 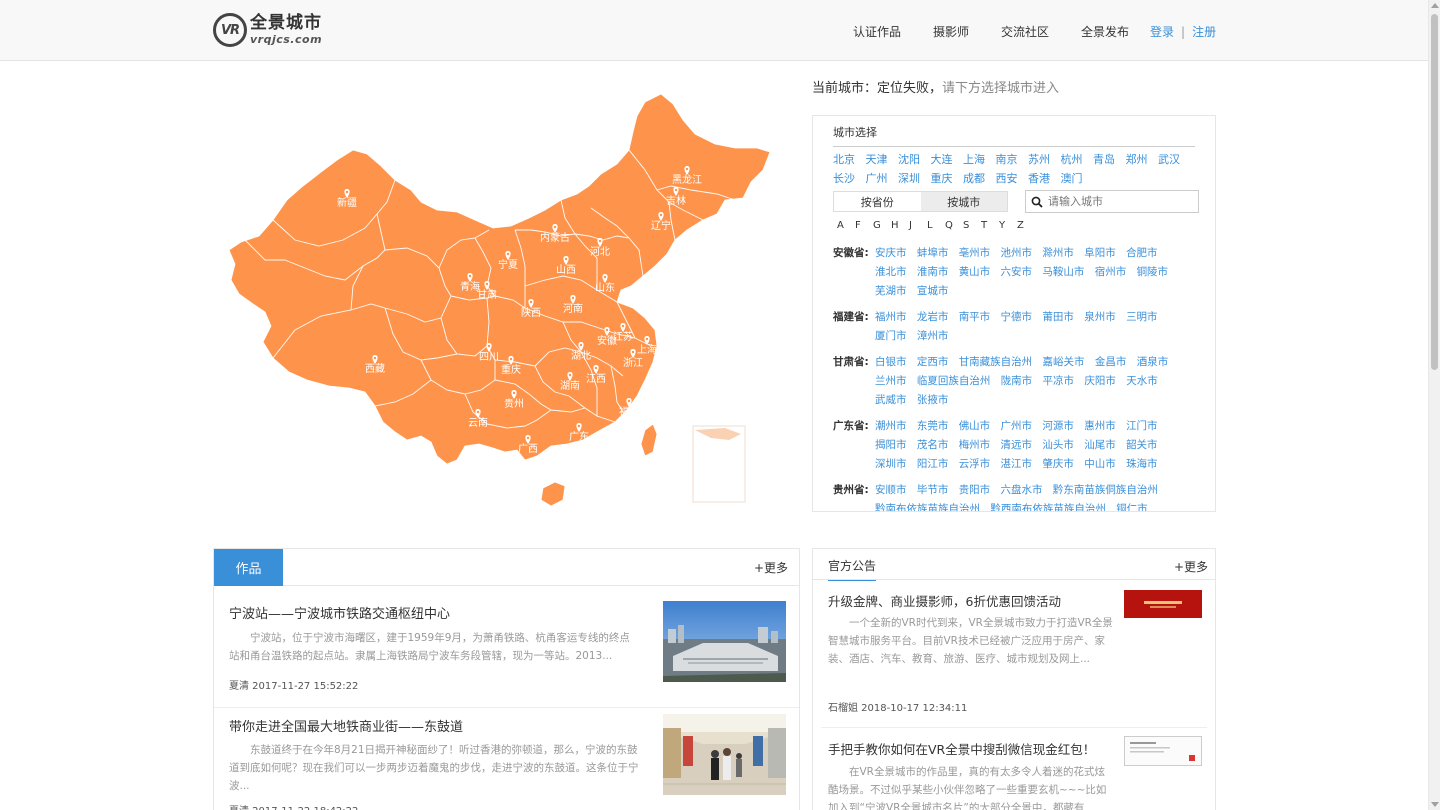 I want to click on city-link: 张掖市, so click(x=933, y=400).